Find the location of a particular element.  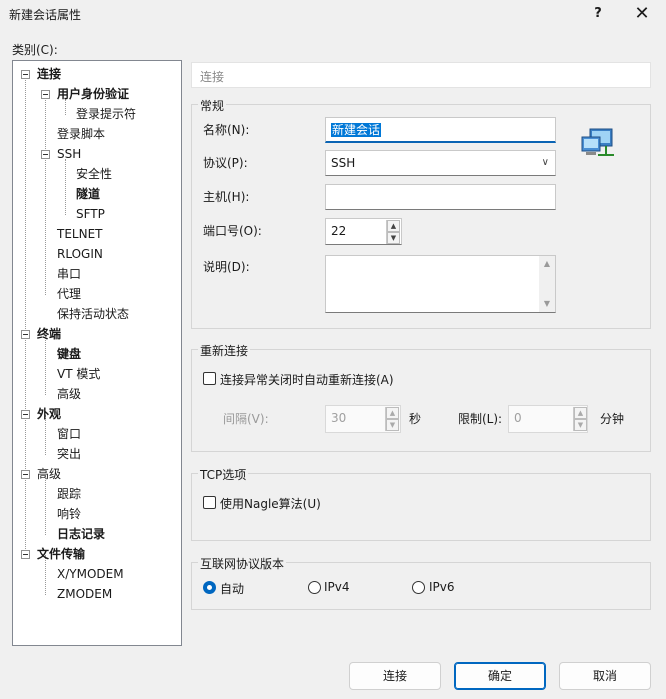

reconnect-group-title: 重新连接 is located at coordinates (224, 350).